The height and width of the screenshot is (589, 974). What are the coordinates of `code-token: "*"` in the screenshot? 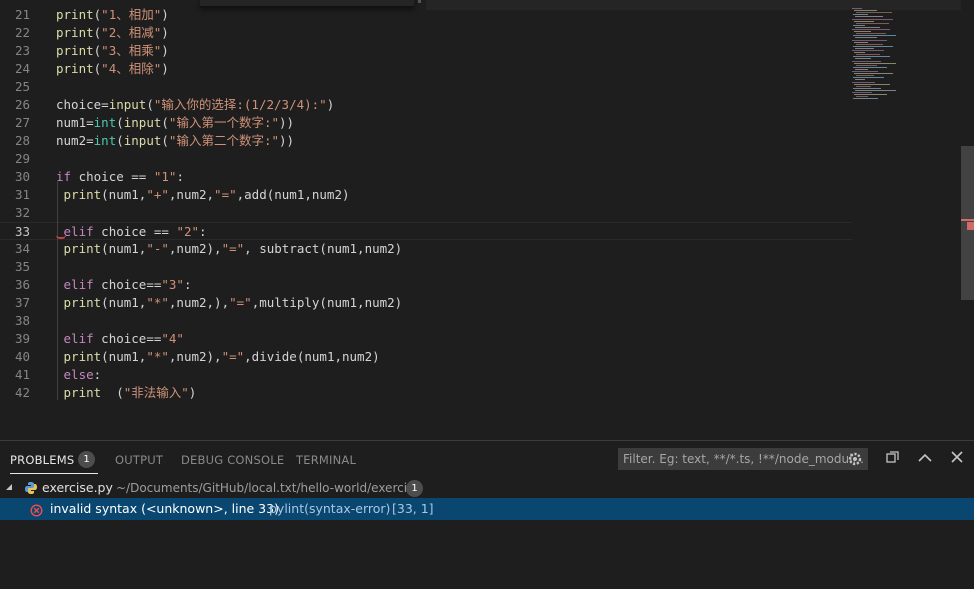 It's located at (157, 356).